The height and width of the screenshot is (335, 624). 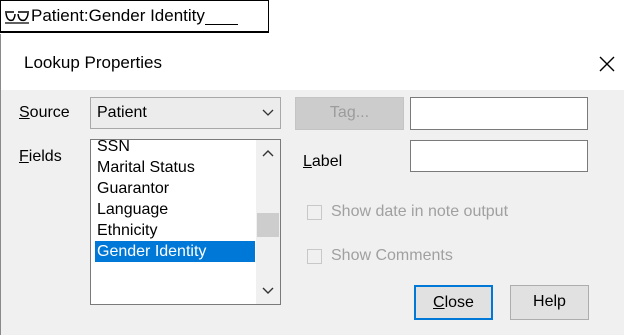 What do you see at coordinates (174, 209) in the screenshot?
I see `list-item: Language` at bounding box center [174, 209].